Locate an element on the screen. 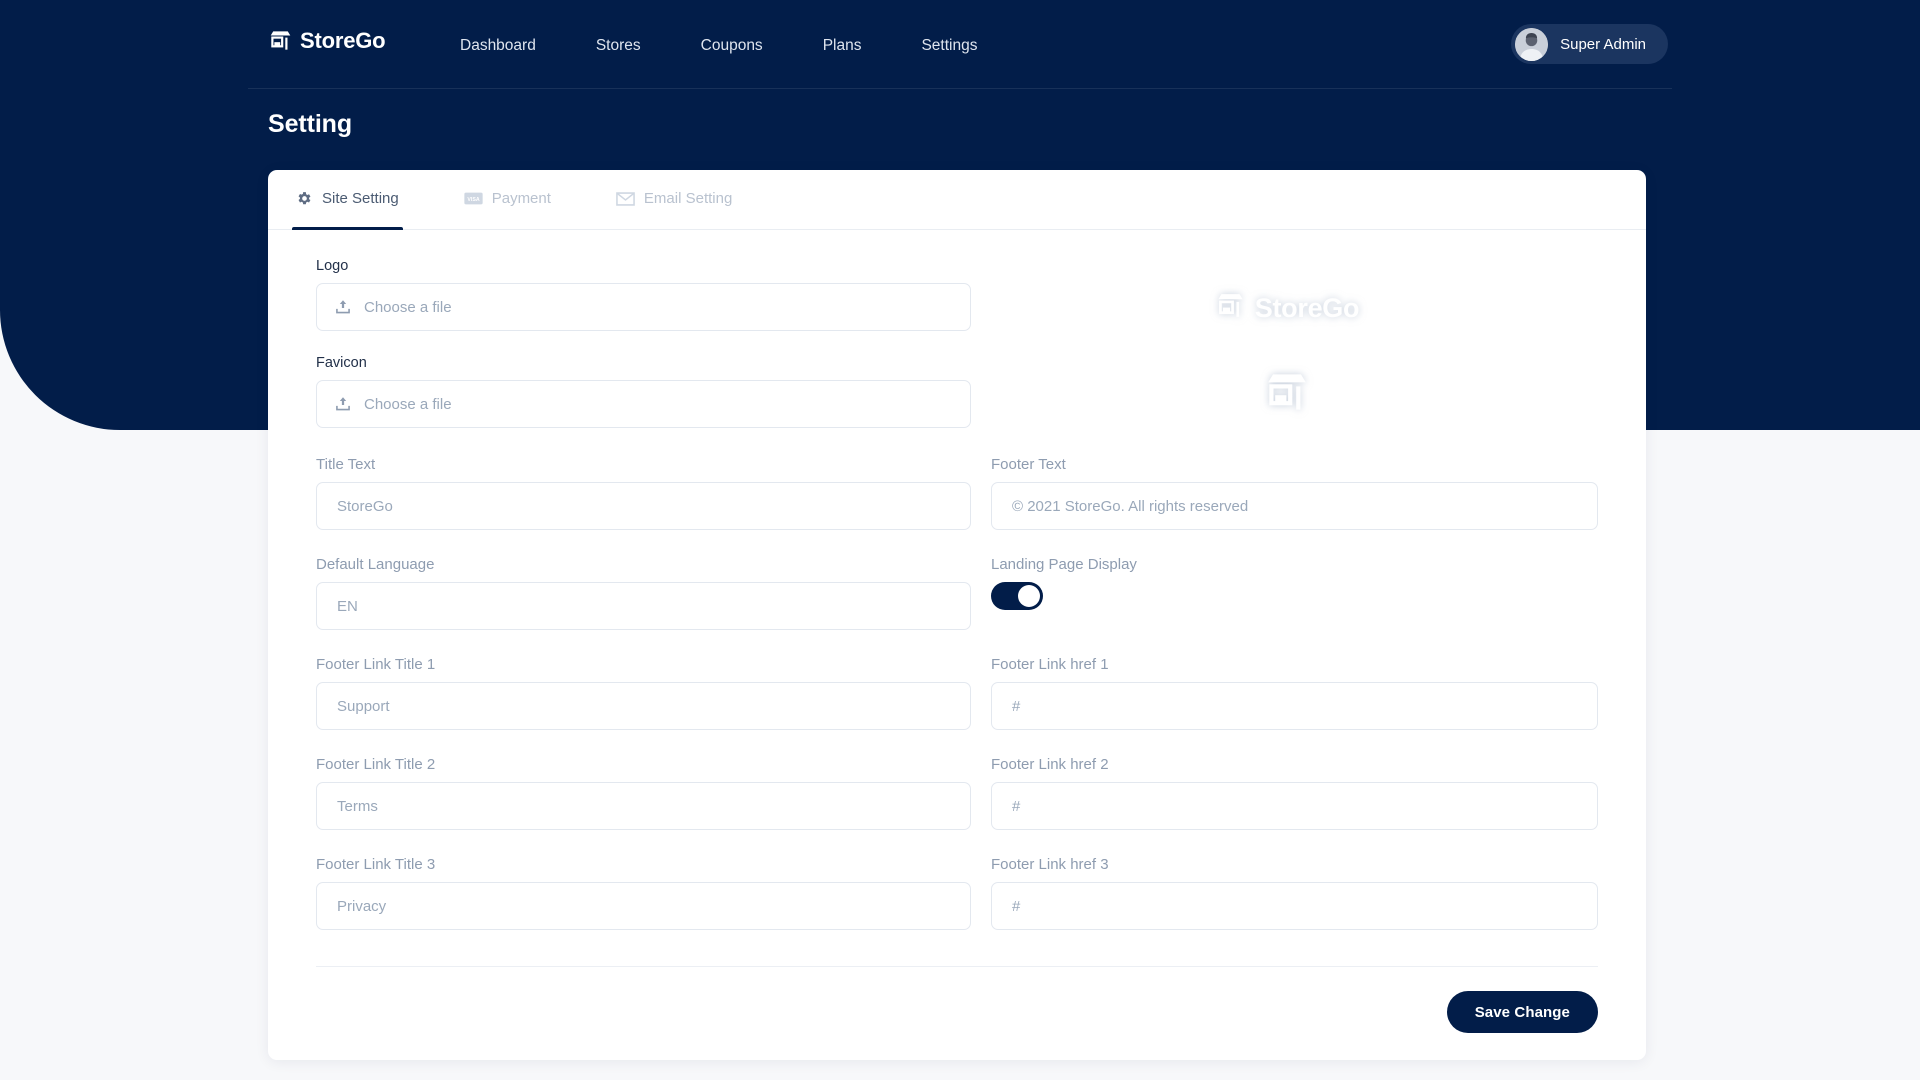  field-title-text: Title Text is located at coordinates (643, 493).